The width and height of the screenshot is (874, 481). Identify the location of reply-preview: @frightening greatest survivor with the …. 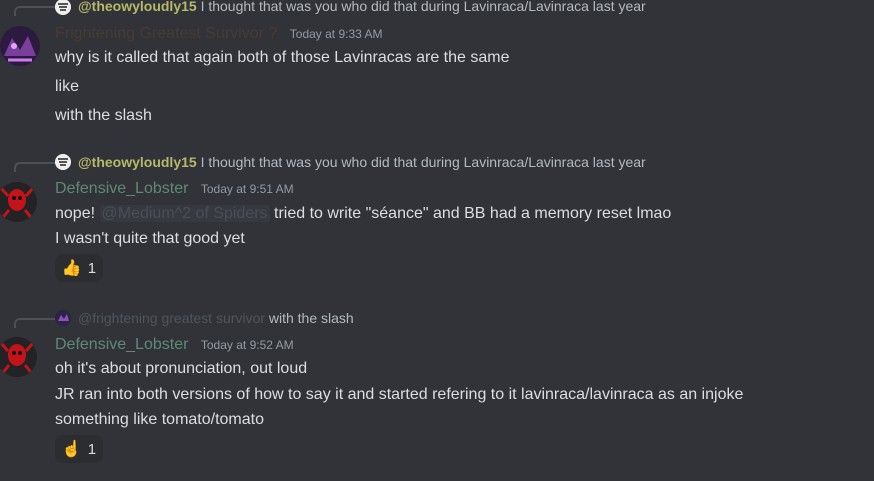
(216, 318).